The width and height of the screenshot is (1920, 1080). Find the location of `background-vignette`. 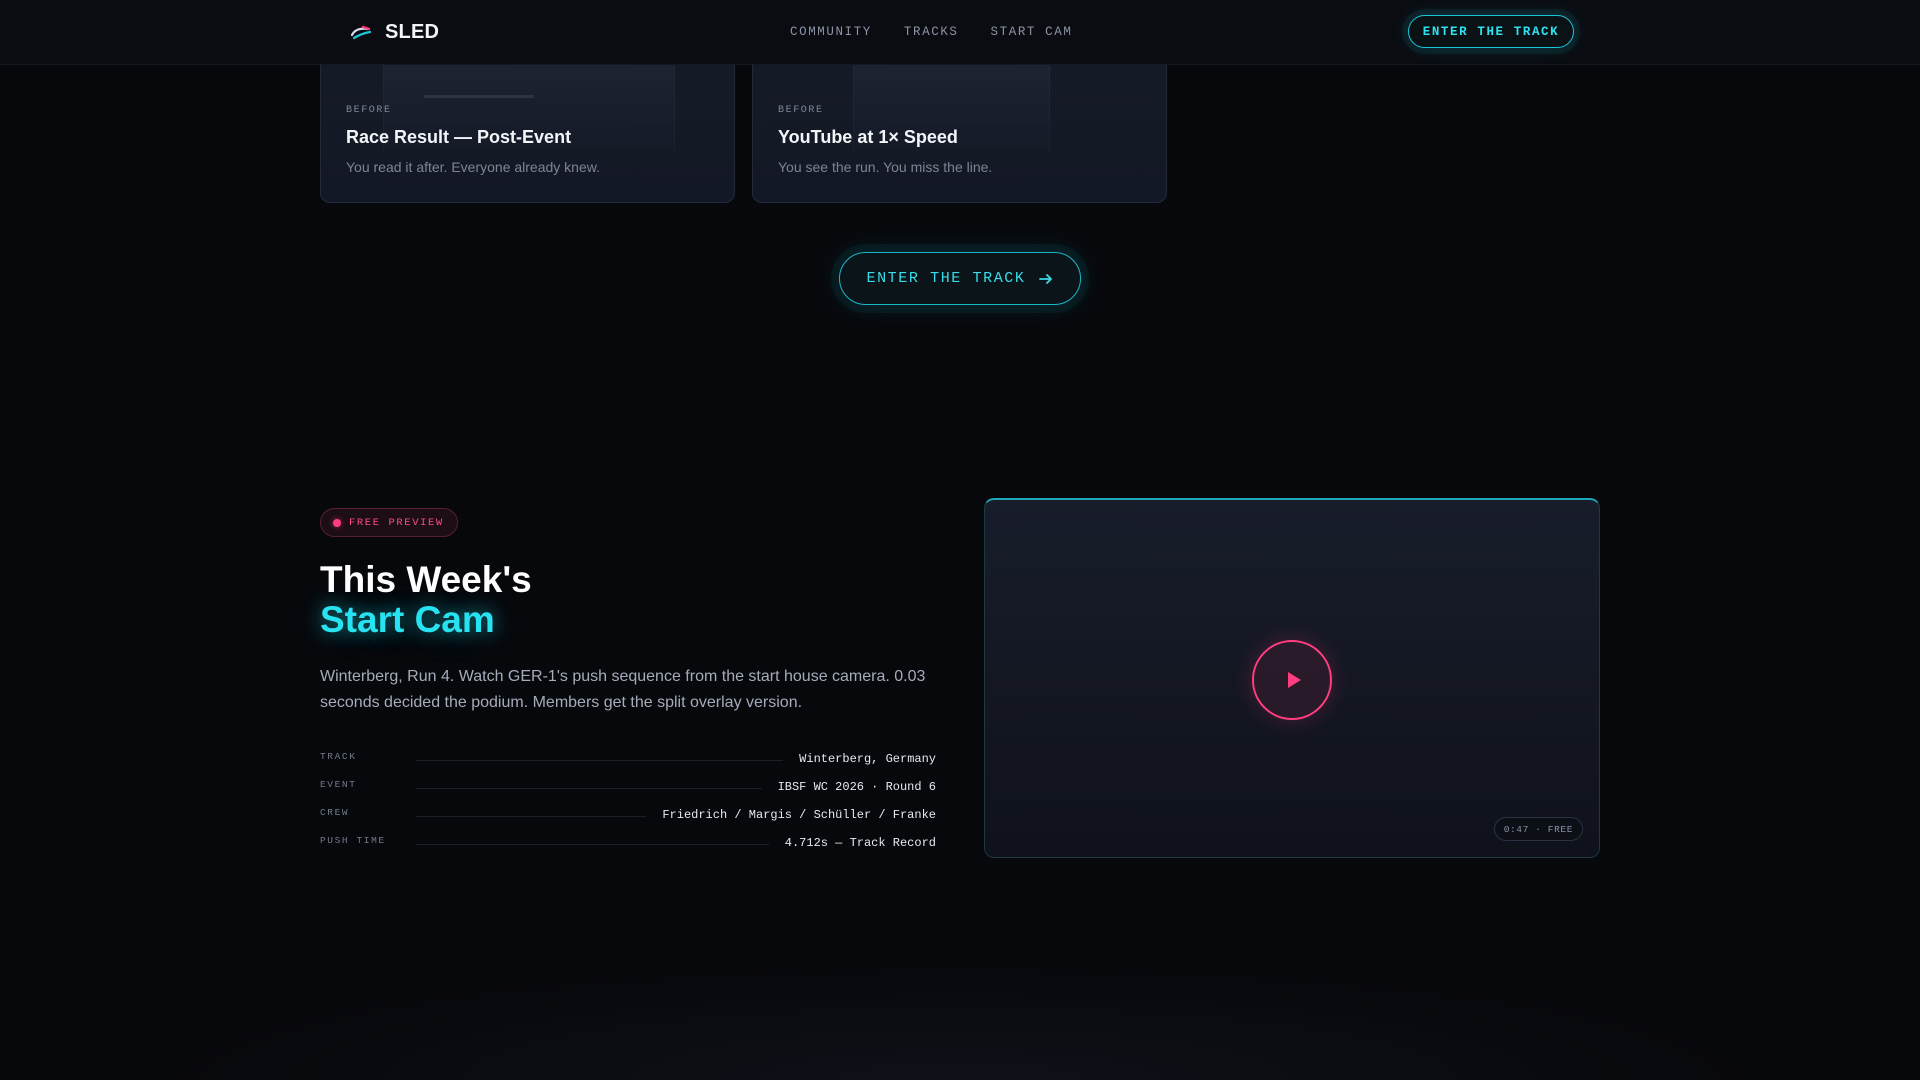

background-vignette is located at coordinates (960, 1010).